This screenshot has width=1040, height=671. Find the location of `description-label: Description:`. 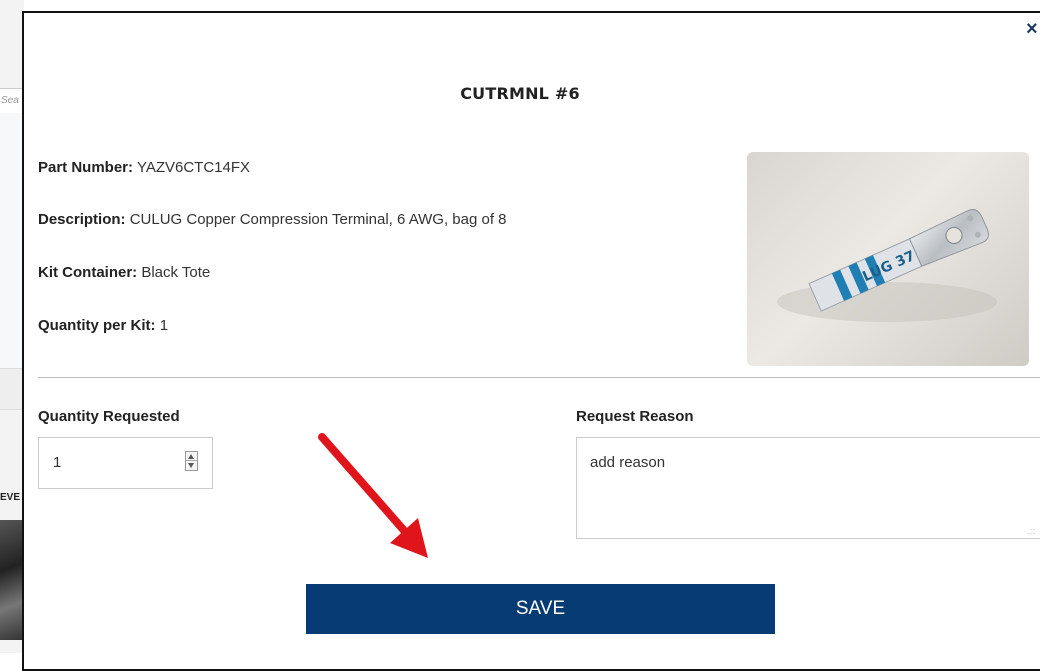

description-label: Description: is located at coordinates (82, 219).